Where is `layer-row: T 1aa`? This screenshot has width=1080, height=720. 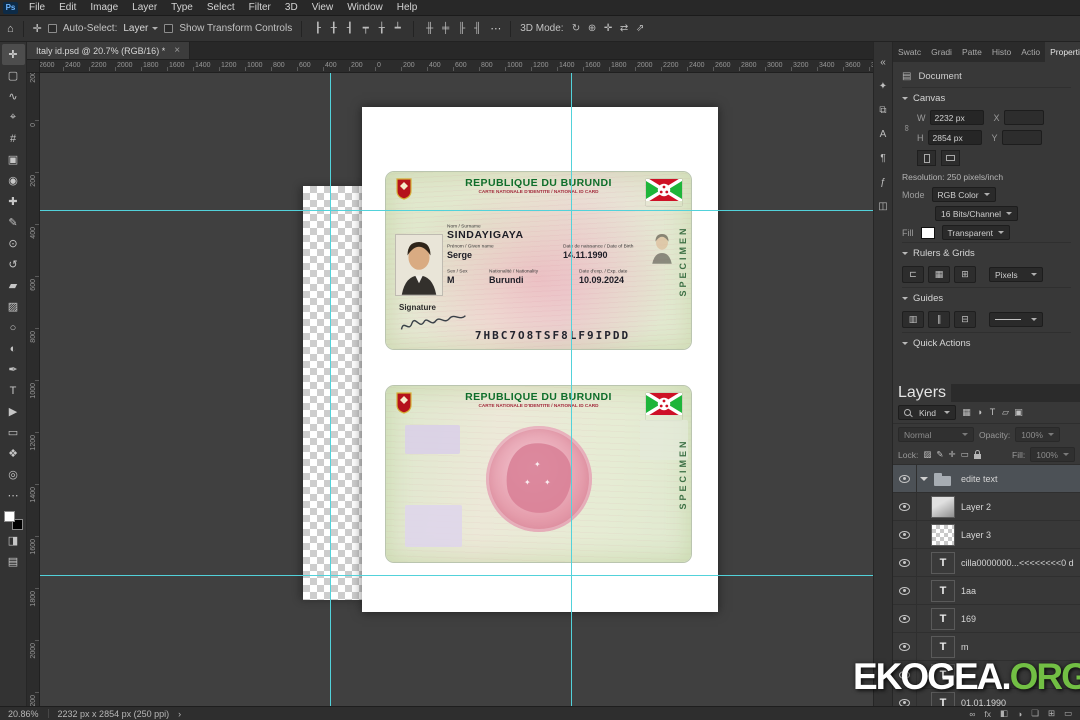
layer-row: T 1aa is located at coordinates (986, 591).